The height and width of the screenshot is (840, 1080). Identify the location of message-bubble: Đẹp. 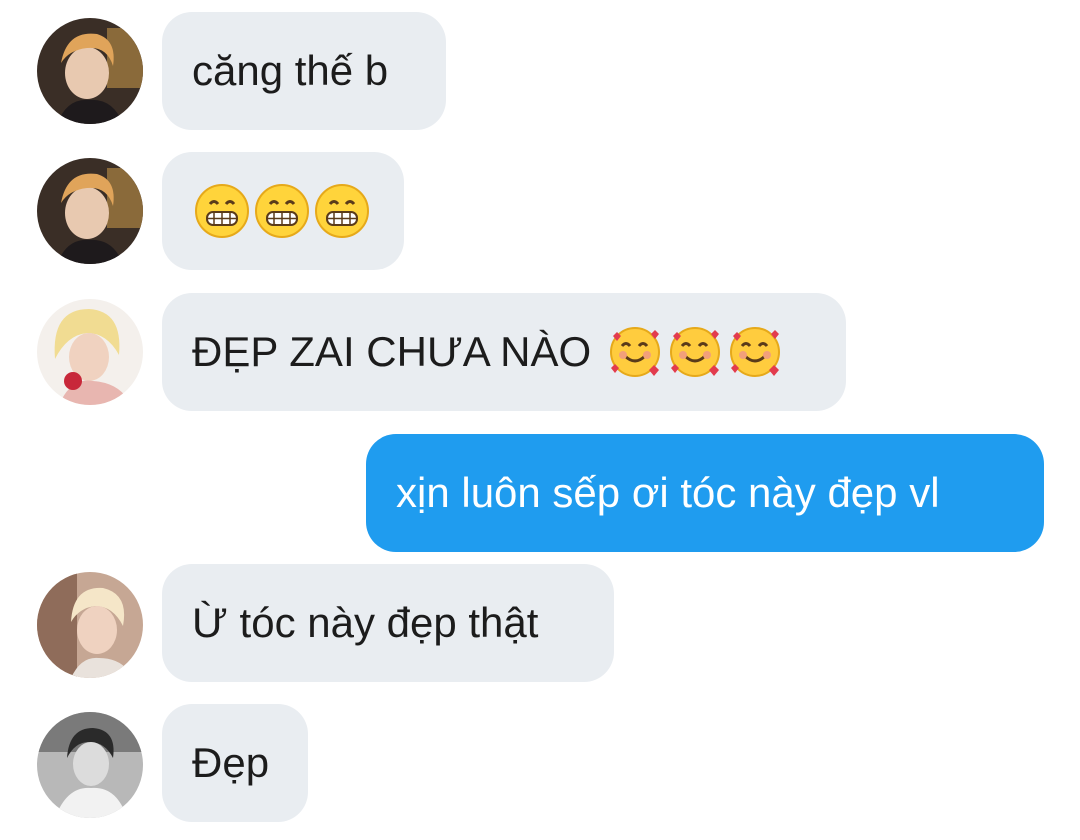
(235, 763).